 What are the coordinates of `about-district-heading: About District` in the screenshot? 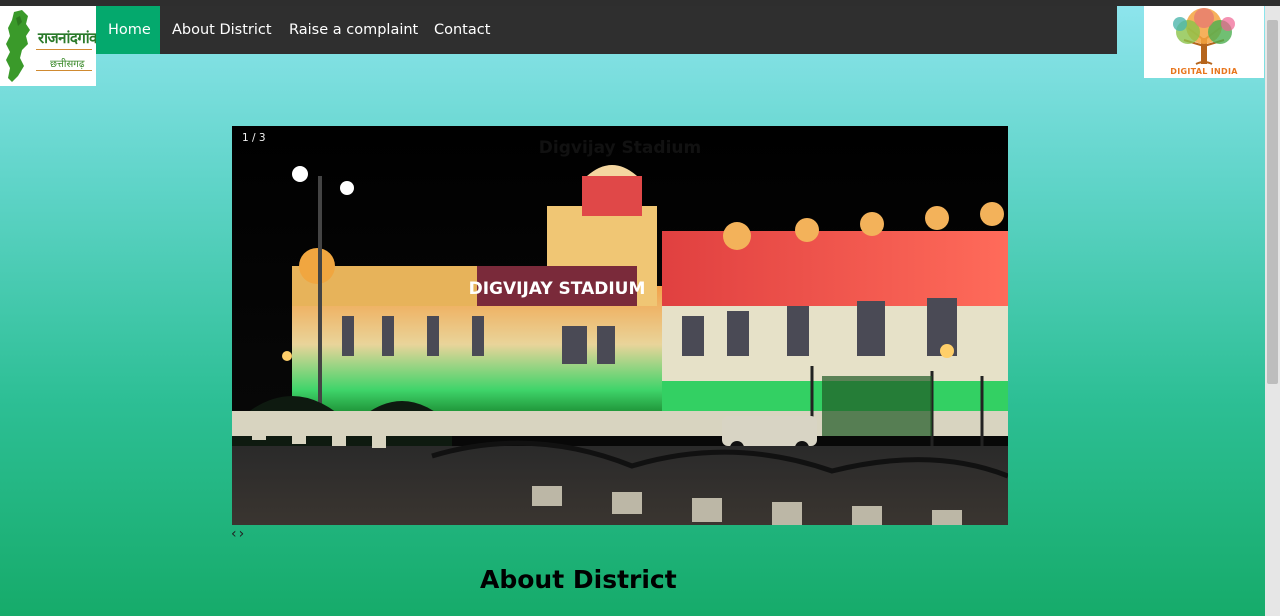 It's located at (578, 579).